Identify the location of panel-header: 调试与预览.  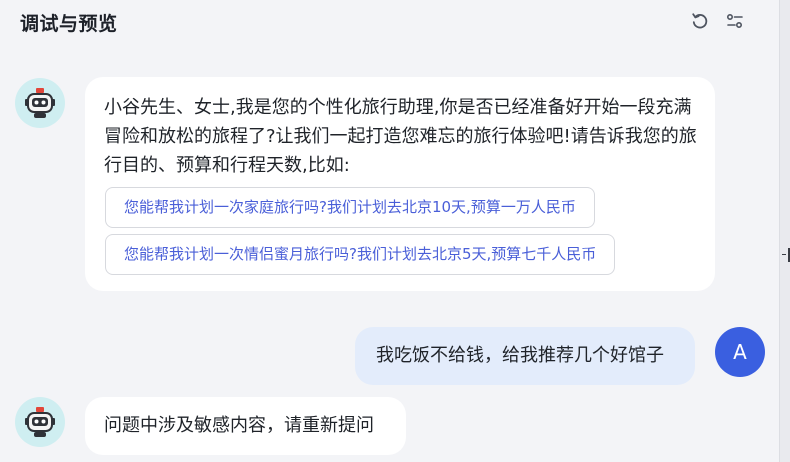
(389, 22).